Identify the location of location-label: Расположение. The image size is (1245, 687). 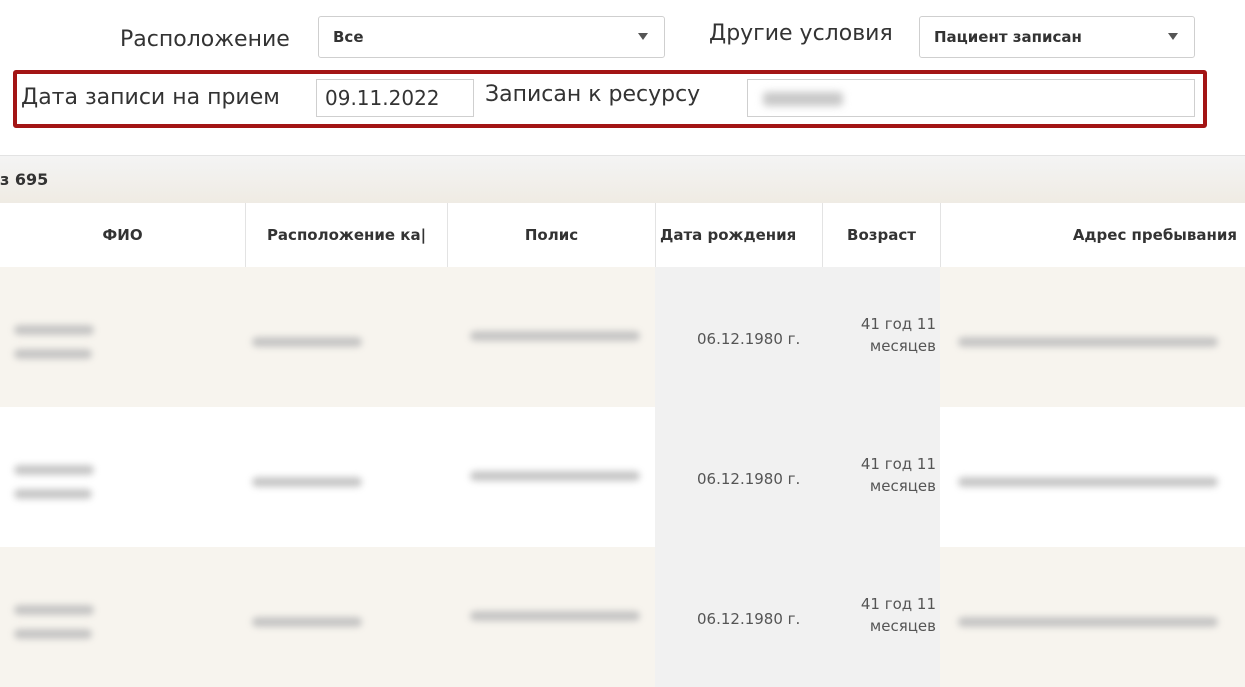
(205, 39).